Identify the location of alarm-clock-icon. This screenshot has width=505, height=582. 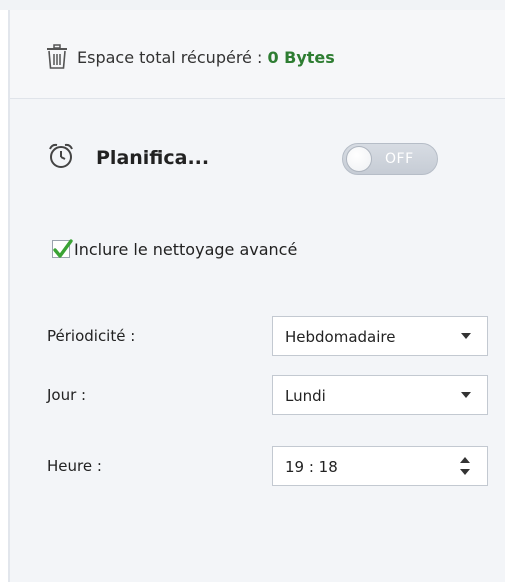
(61, 156).